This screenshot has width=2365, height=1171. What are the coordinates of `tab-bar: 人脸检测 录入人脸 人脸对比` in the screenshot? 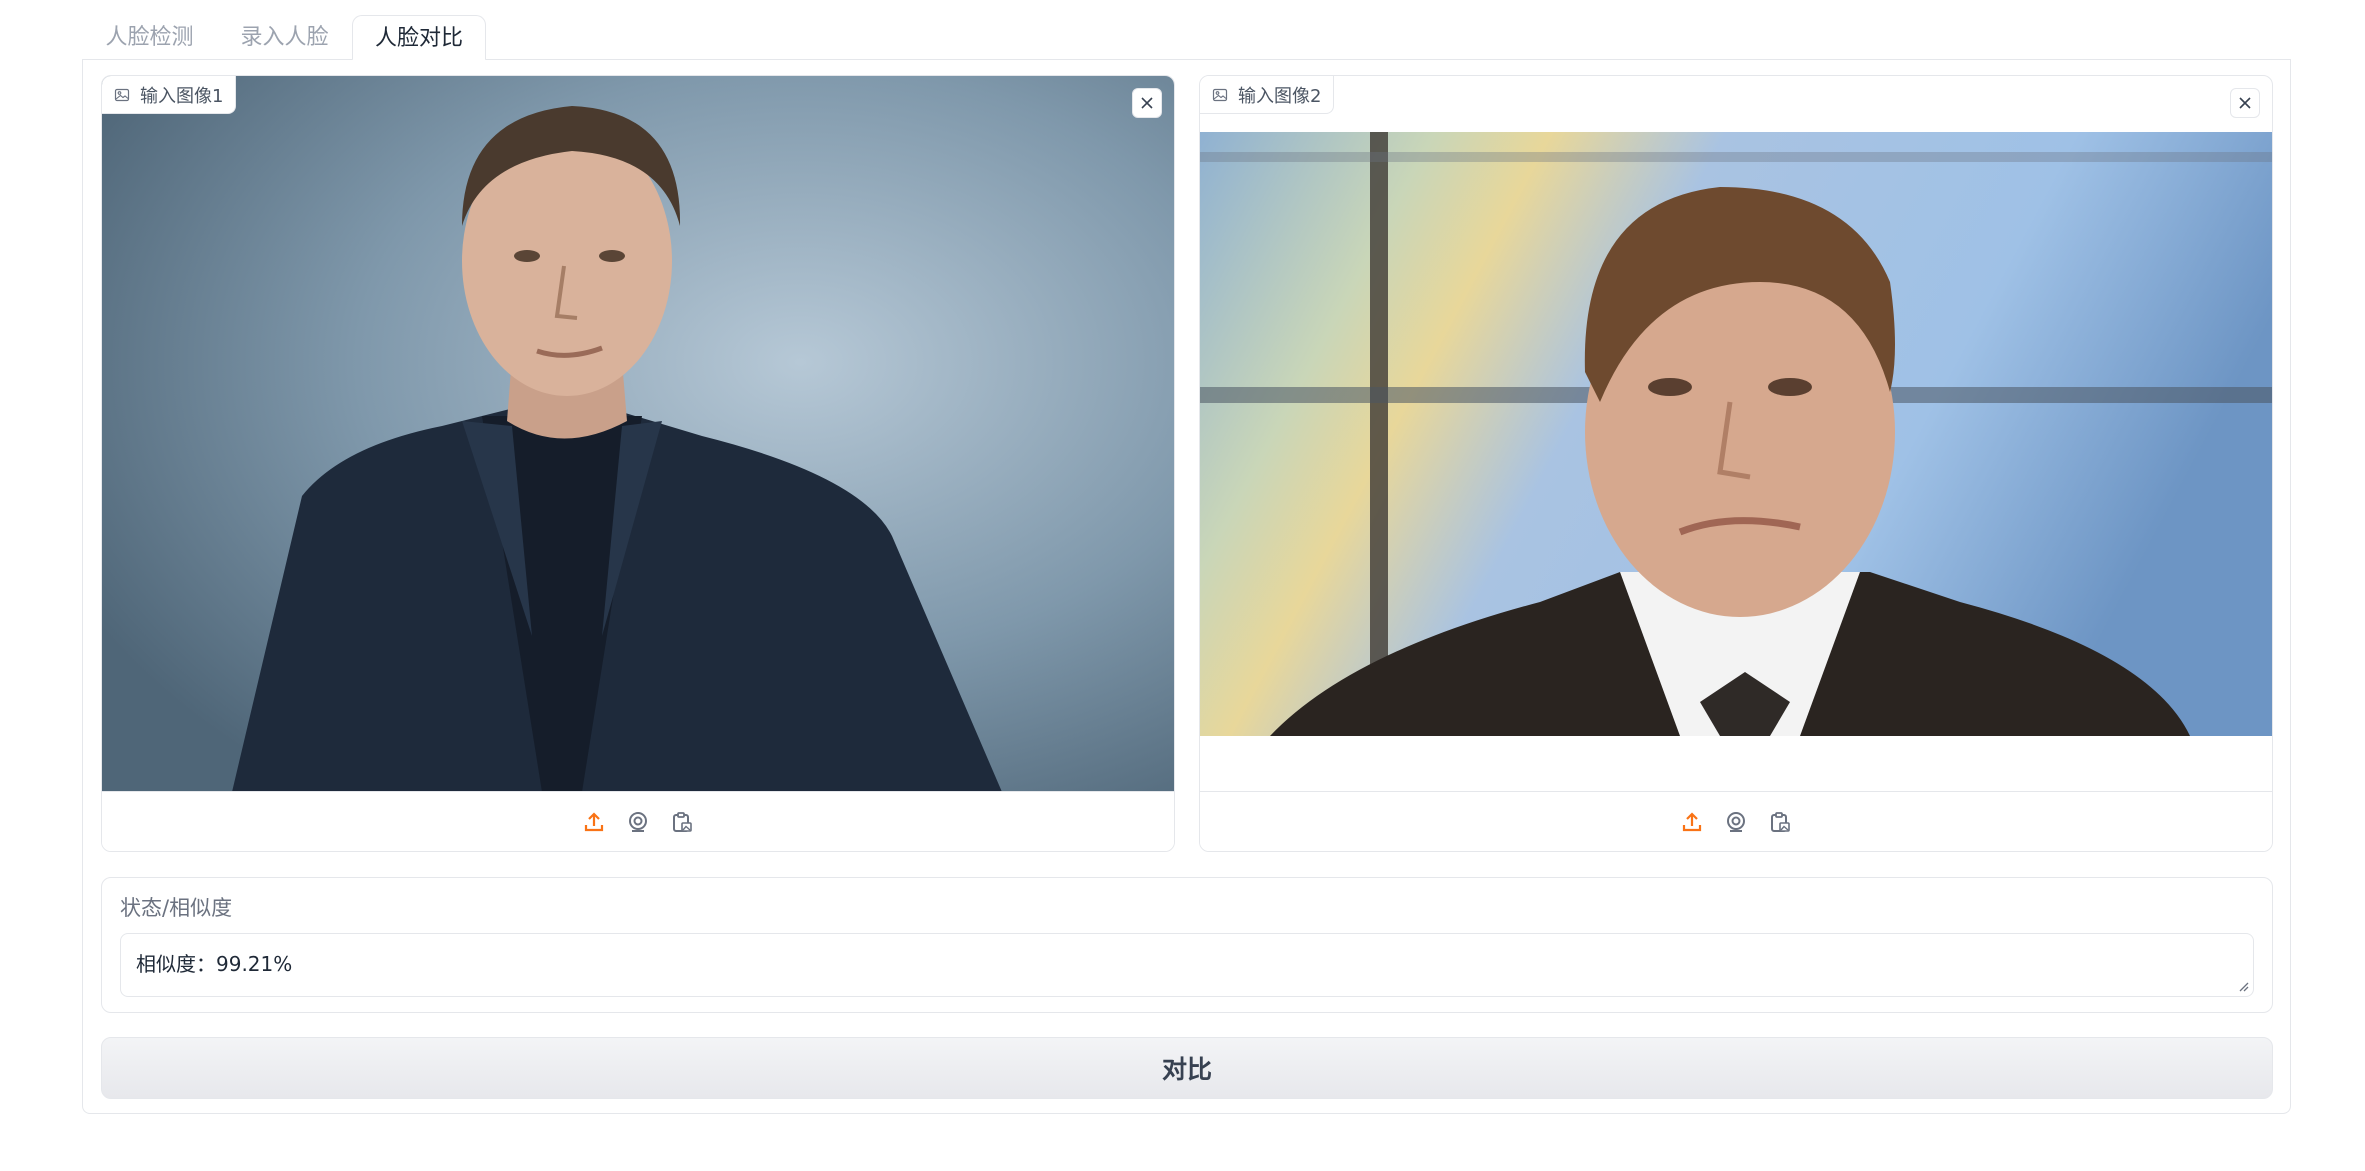 It's located at (1186, 38).